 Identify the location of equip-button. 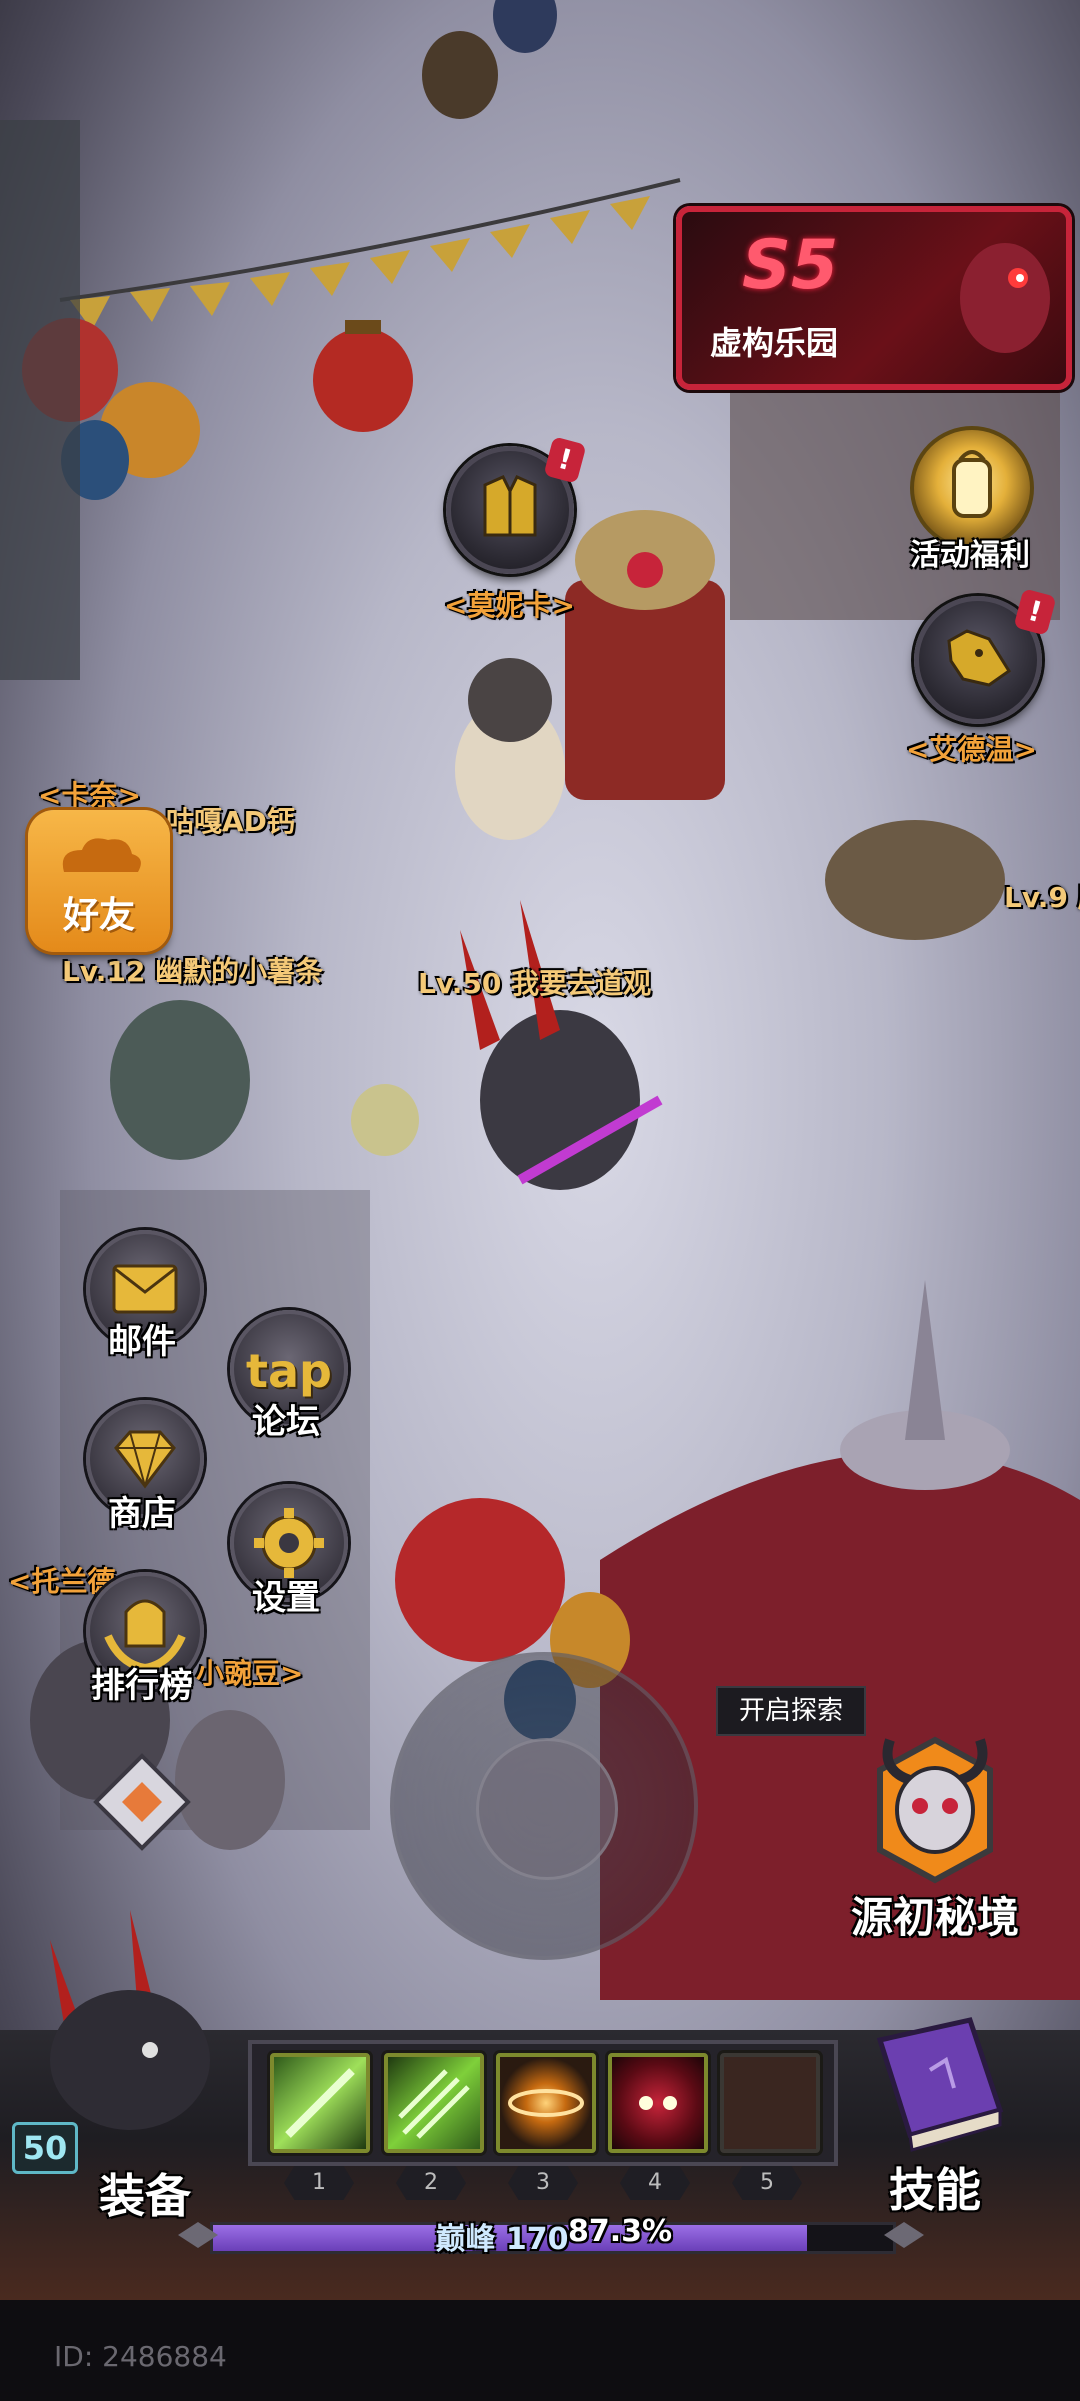
(130, 2015).